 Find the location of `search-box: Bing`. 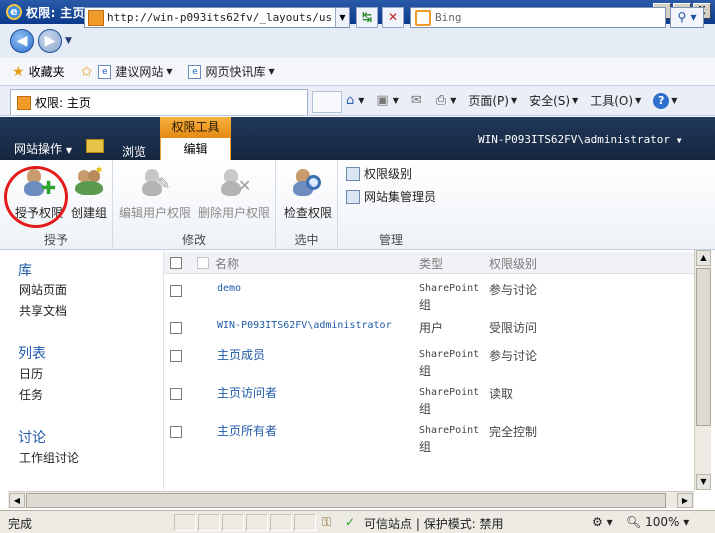

search-box: Bing is located at coordinates (538, 17).